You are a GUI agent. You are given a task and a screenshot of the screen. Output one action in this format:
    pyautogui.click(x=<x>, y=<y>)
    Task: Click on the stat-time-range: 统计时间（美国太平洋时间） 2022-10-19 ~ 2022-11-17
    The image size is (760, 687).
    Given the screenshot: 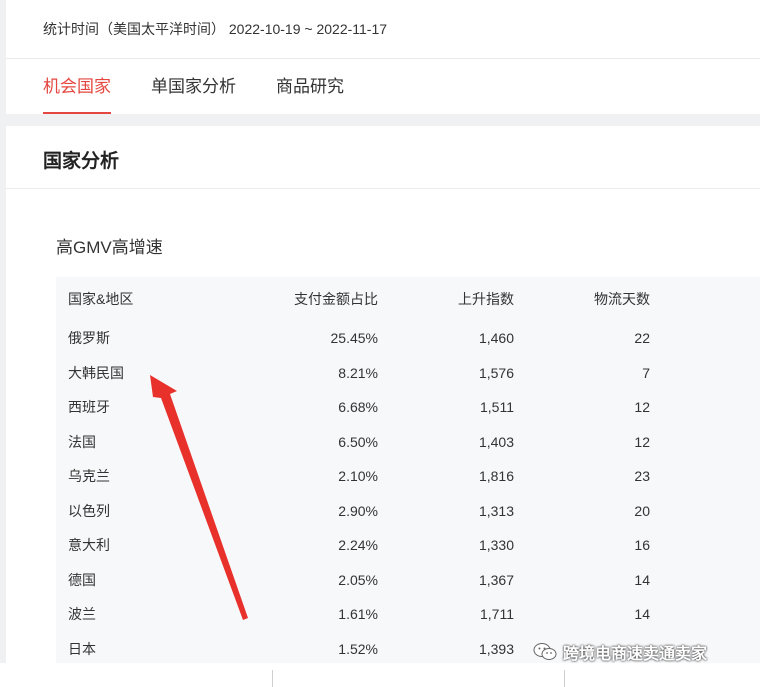 What is the action you would take?
    pyautogui.click(x=215, y=29)
    